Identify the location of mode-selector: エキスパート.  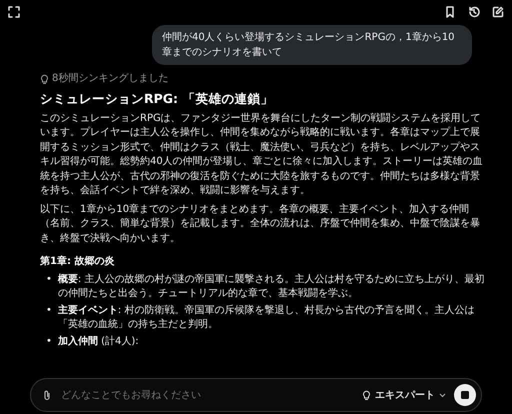
(404, 395).